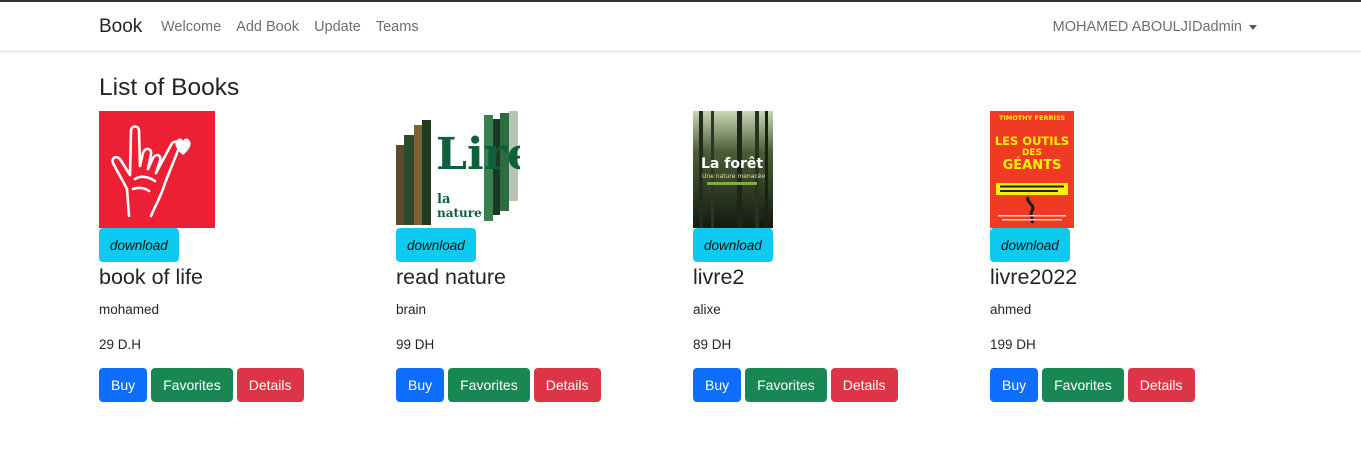 This screenshot has width=1361, height=457. Describe the element at coordinates (823, 169) in the screenshot. I see `book-cover: La forêt Une nature menacée` at that location.